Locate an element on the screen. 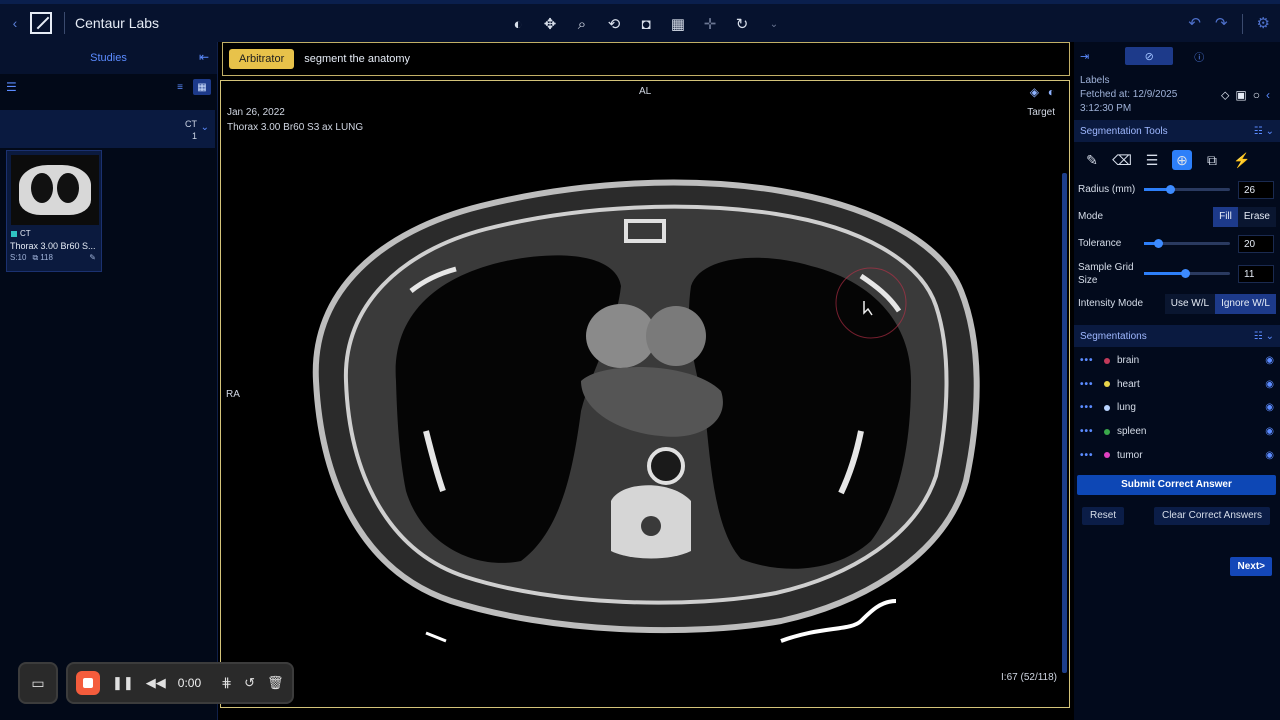 The width and height of the screenshot is (1280, 720). reset-icon: ↻ is located at coordinates (742, 24).